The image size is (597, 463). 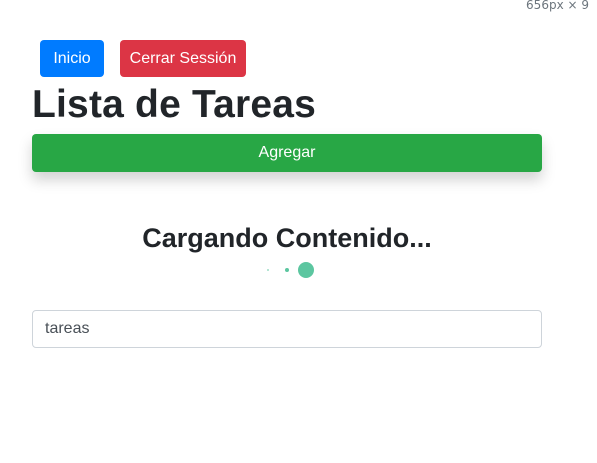 What do you see at coordinates (174, 104) in the screenshot?
I see `page-title: Lista de Tareas` at bounding box center [174, 104].